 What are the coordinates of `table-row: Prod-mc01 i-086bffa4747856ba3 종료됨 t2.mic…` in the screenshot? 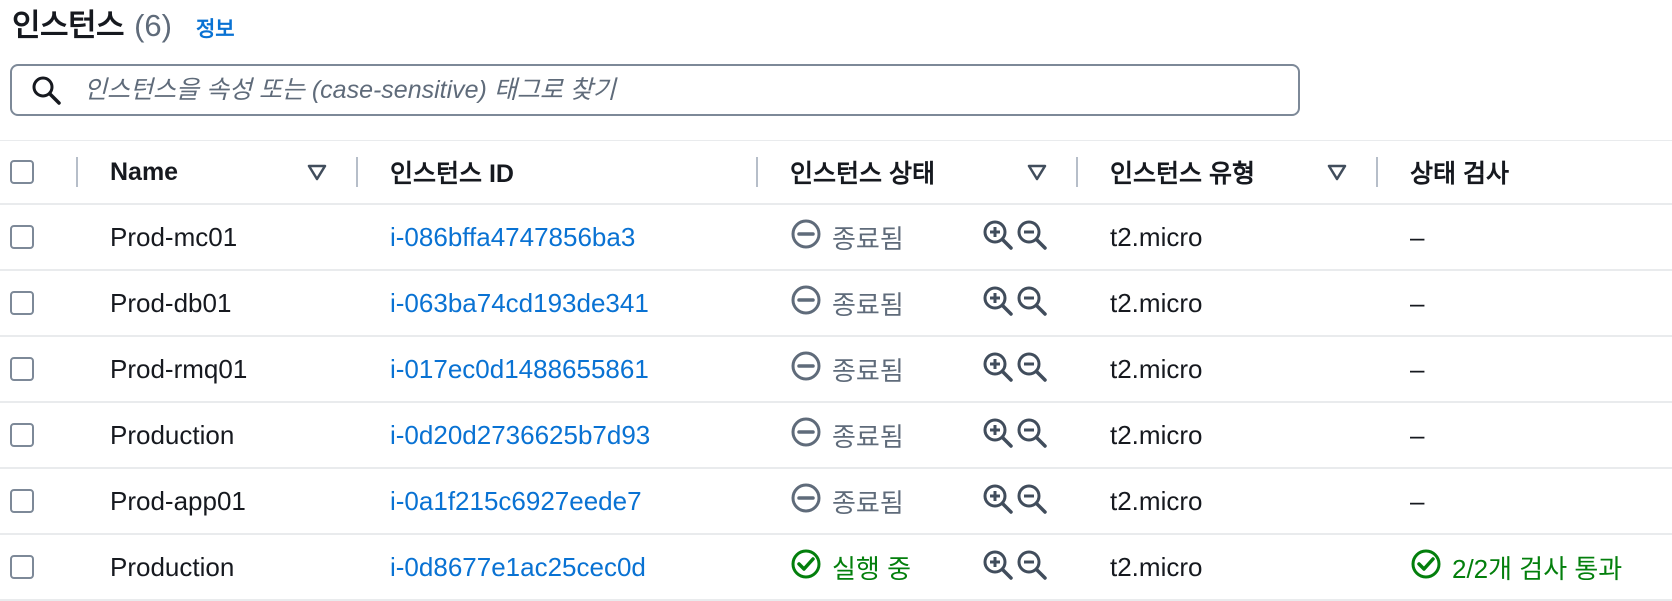 It's located at (836, 238).